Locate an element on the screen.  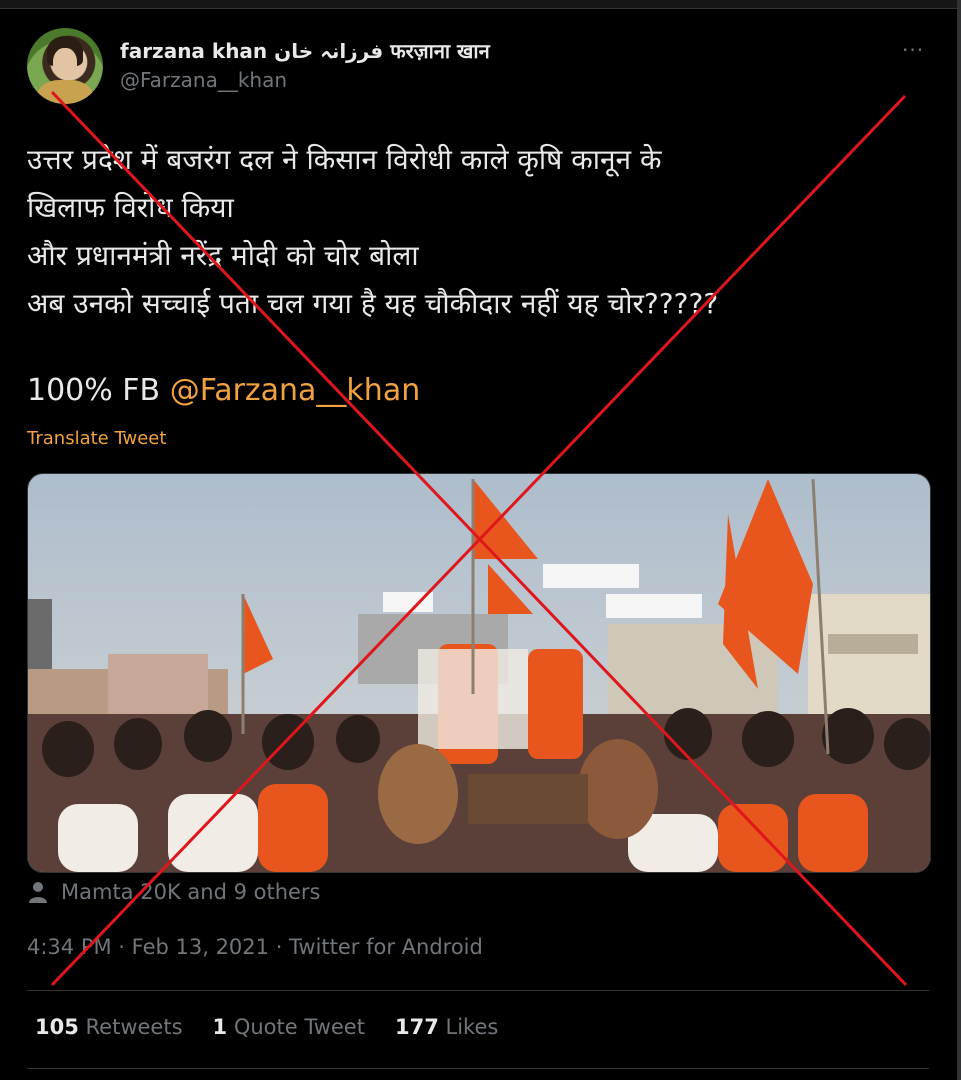
fb-prefix: 100% FB is located at coordinates (98, 390).